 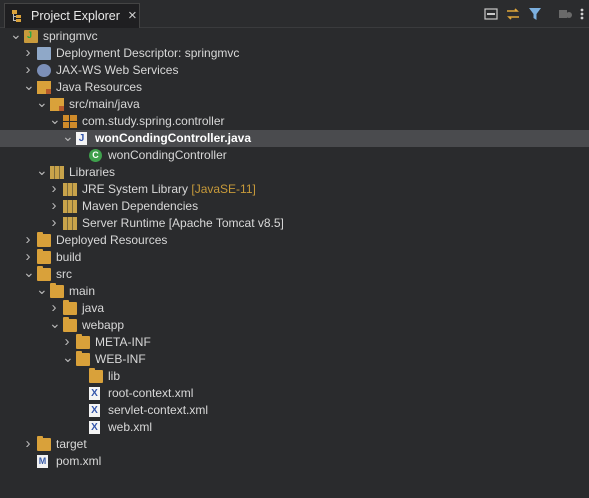 I want to click on tree-item-decoration: [JavaSE-11], so click(x=222, y=189).